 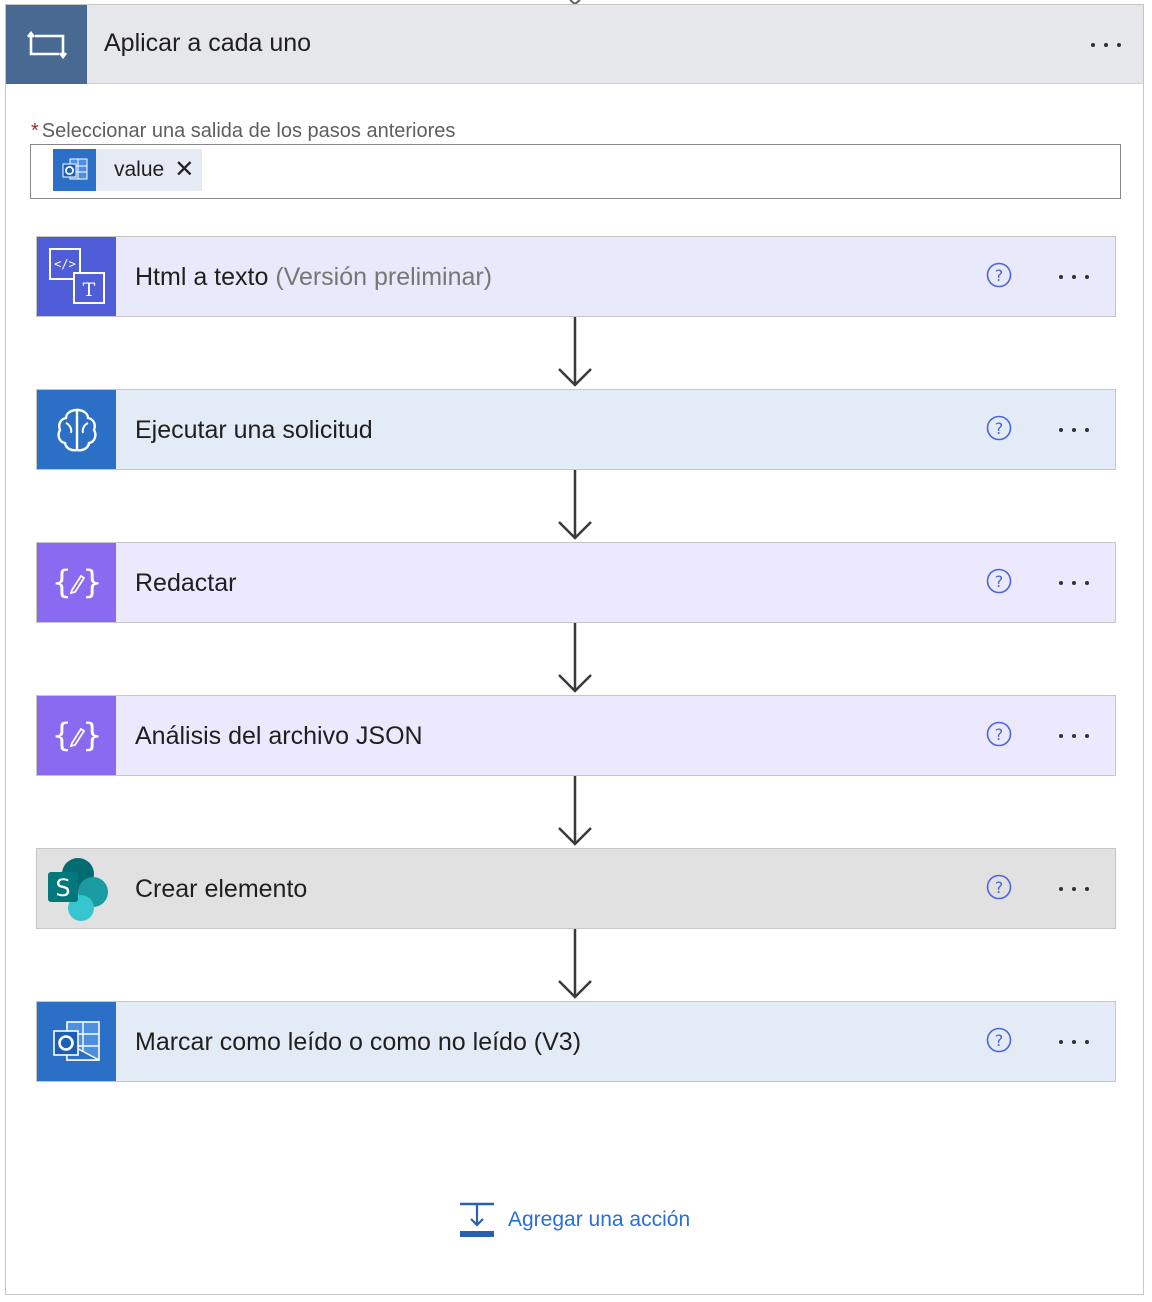 I want to click on add-action-icon, so click(x=477, y=1219).